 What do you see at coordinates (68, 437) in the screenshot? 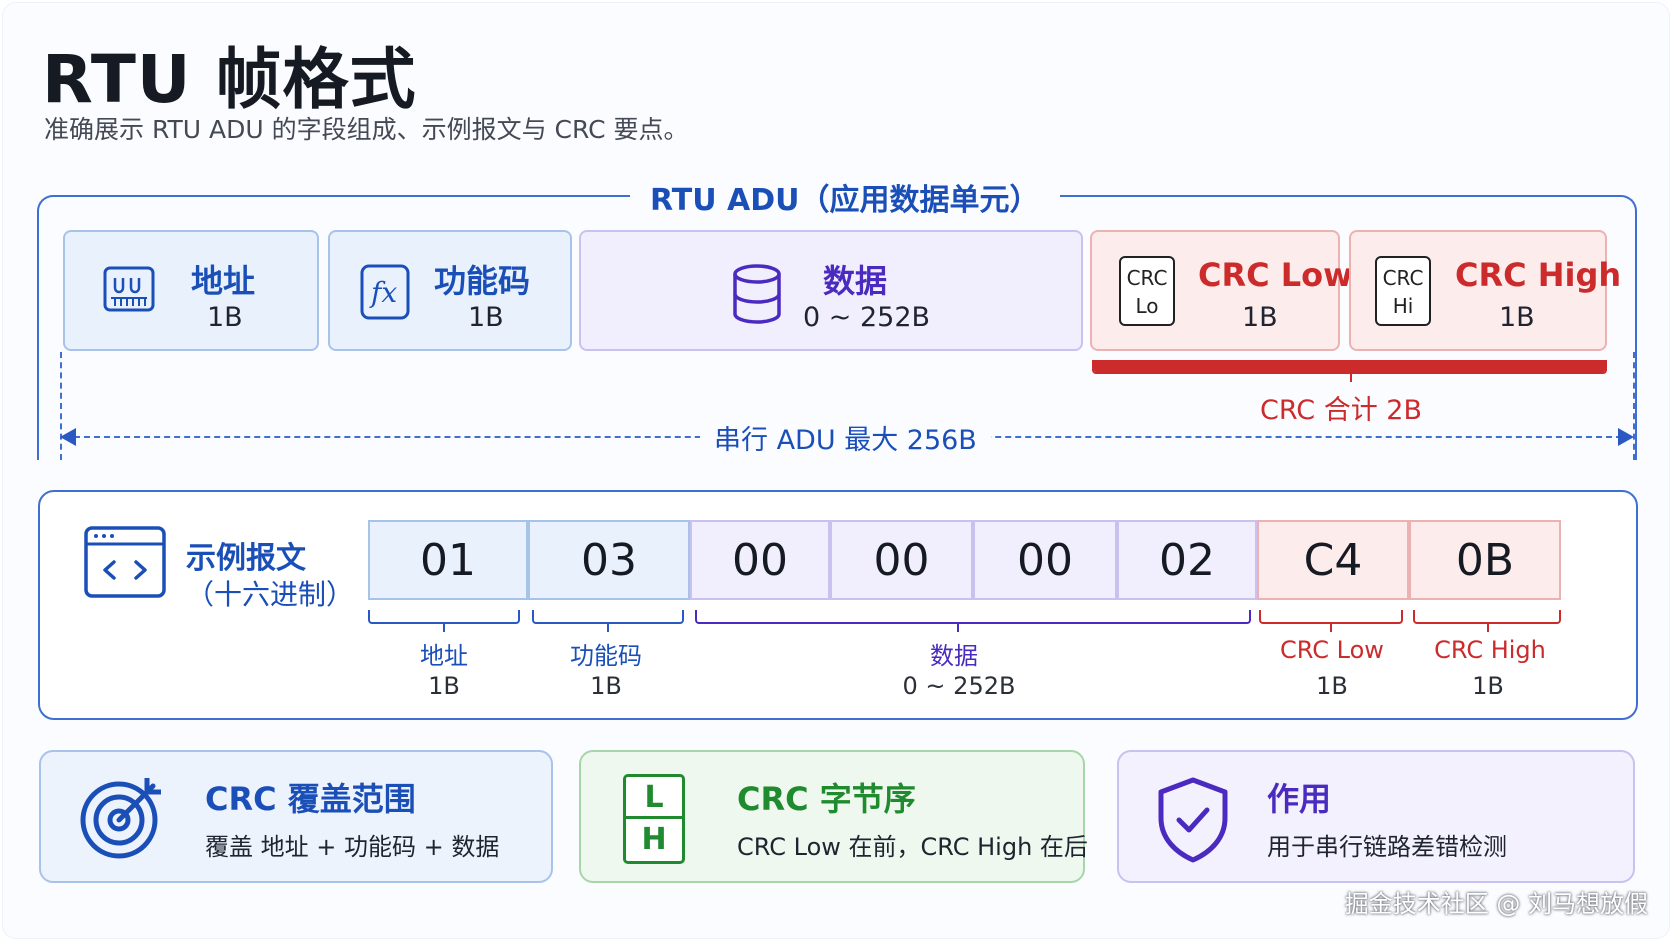
I see `max-length-arrow-left` at bounding box center [68, 437].